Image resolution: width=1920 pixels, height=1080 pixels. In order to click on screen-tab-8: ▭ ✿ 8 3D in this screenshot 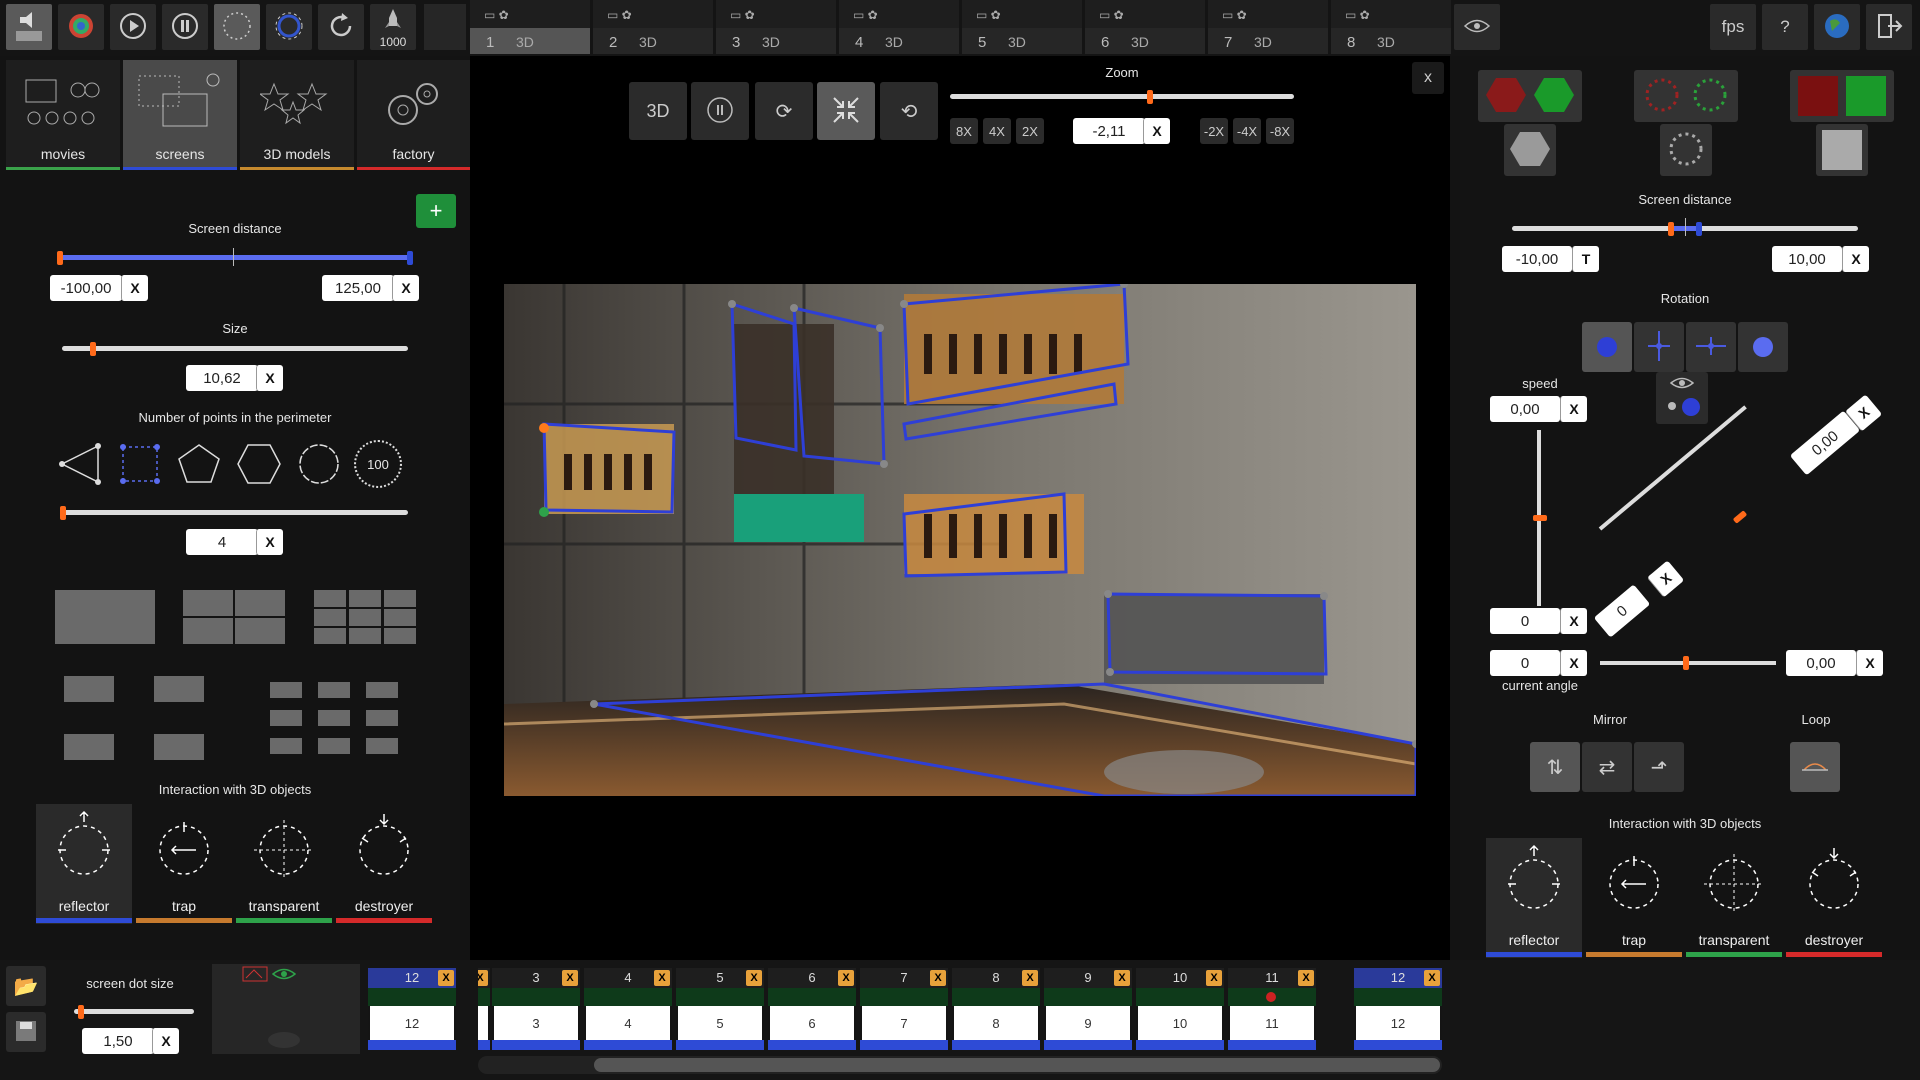, I will do `click(1391, 27)`.